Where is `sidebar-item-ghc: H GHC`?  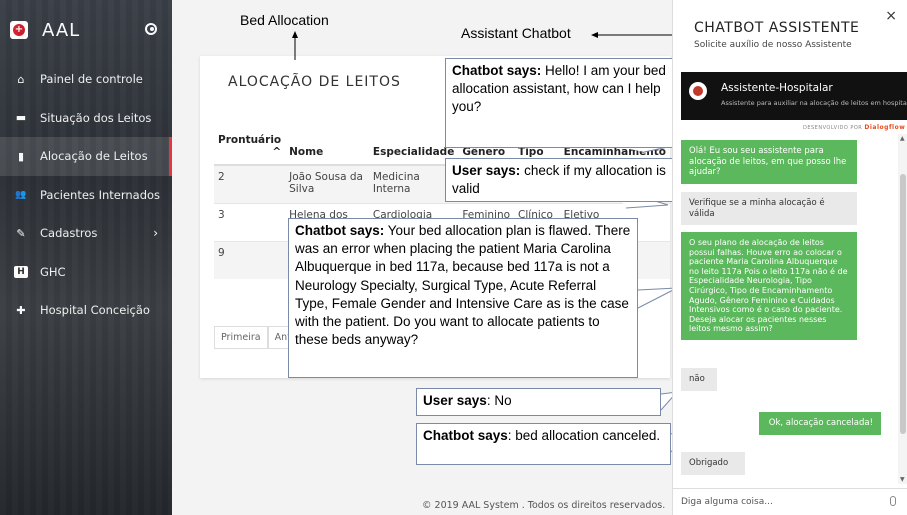
sidebar-item-ghc: H GHC is located at coordinates (86, 272).